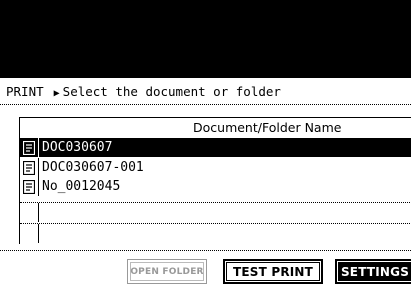 The width and height of the screenshot is (411, 307). I want to click on column-header: Document/Folder Name, so click(215, 128).